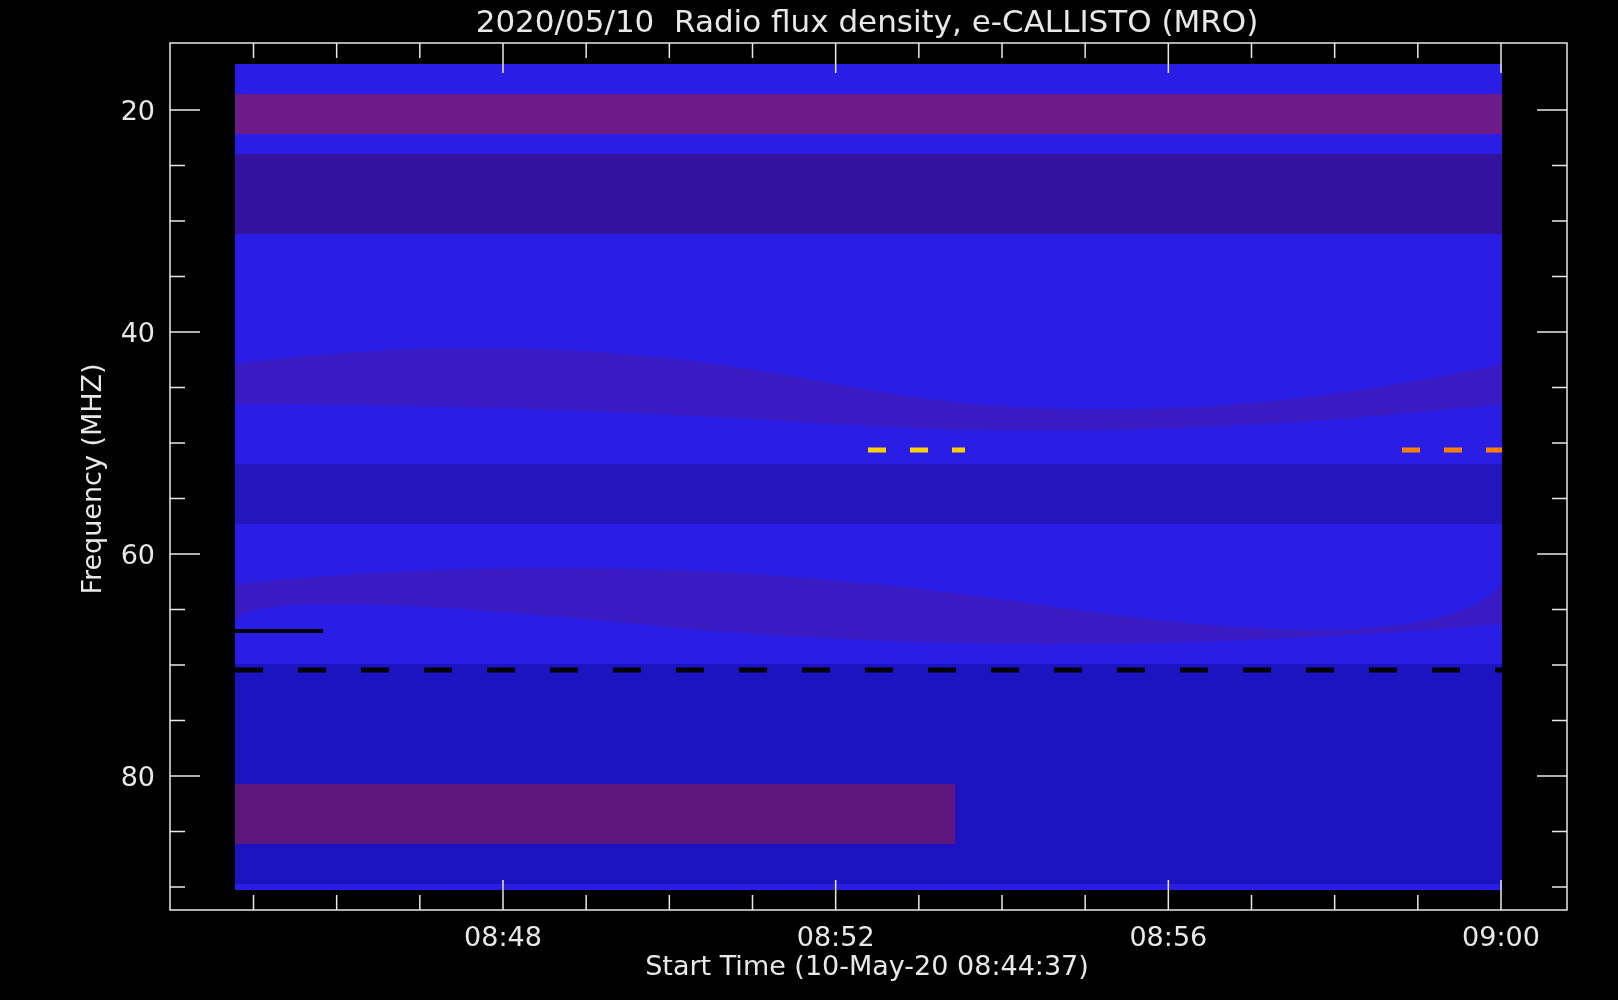 The image size is (1618, 1000). What do you see at coordinates (137, 554) in the screenshot?
I see `tick-label: 60` at bounding box center [137, 554].